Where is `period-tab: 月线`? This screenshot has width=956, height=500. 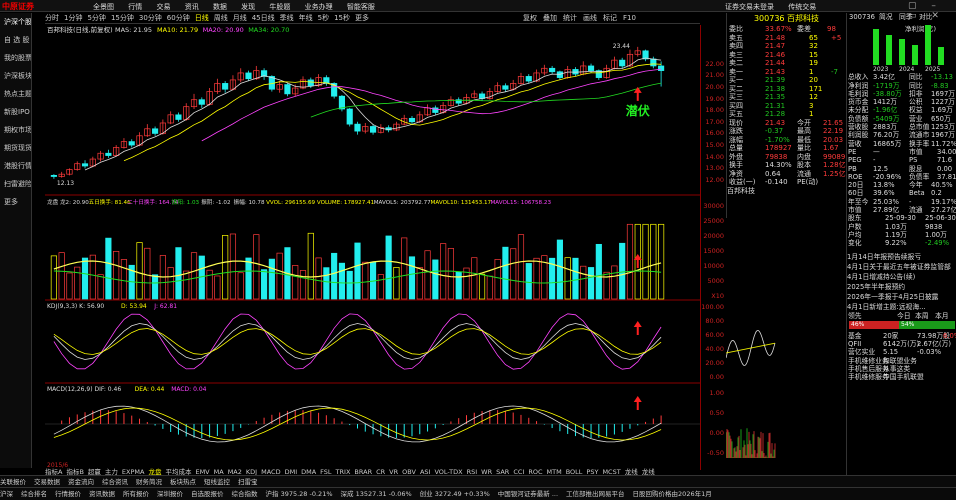 period-tab: 月线 is located at coordinates (240, 18).